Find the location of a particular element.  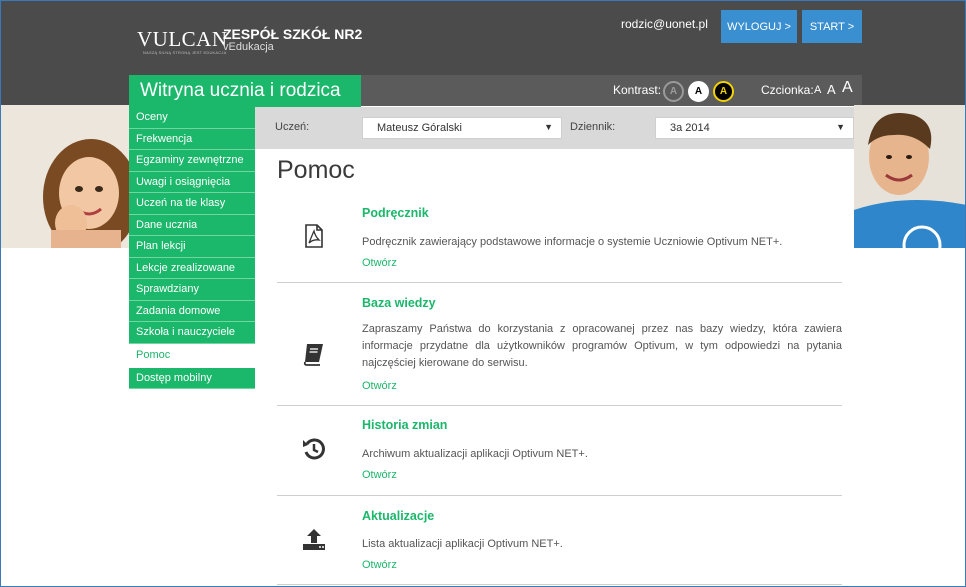

help-item-title: Historia zmian is located at coordinates (405, 425).